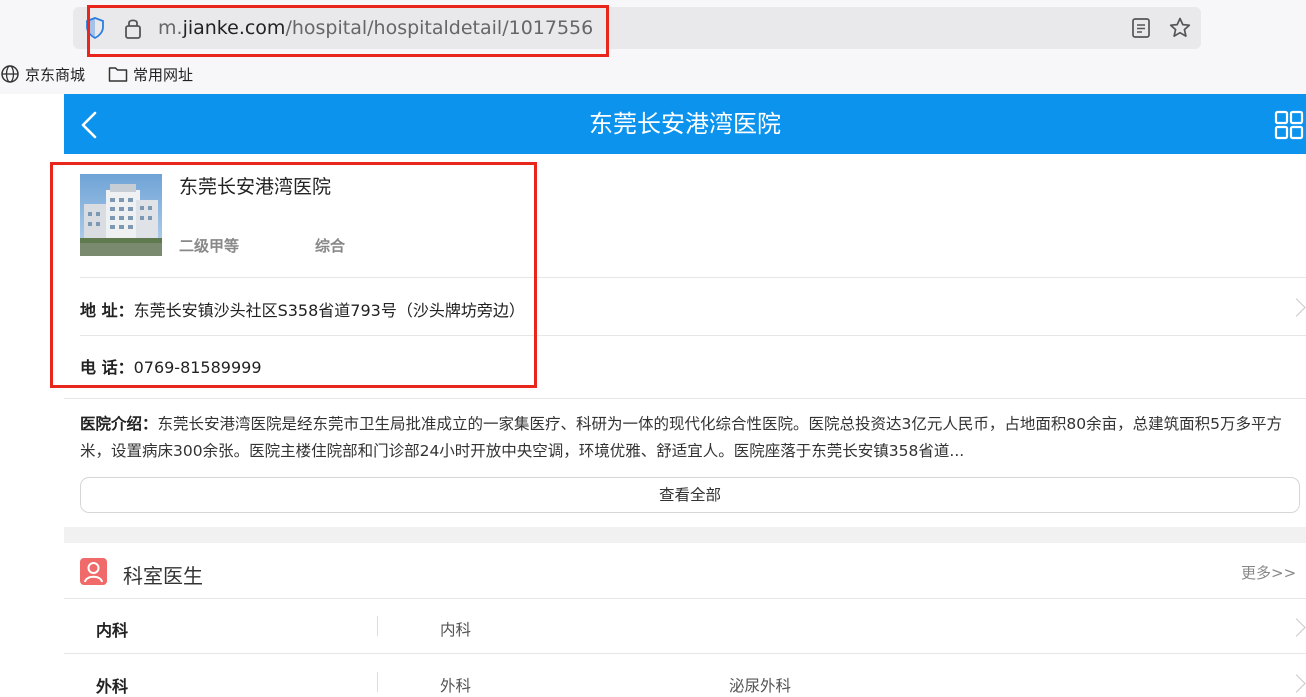  What do you see at coordinates (95, 28) in the screenshot?
I see `shield-icon` at bounding box center [95, 28].